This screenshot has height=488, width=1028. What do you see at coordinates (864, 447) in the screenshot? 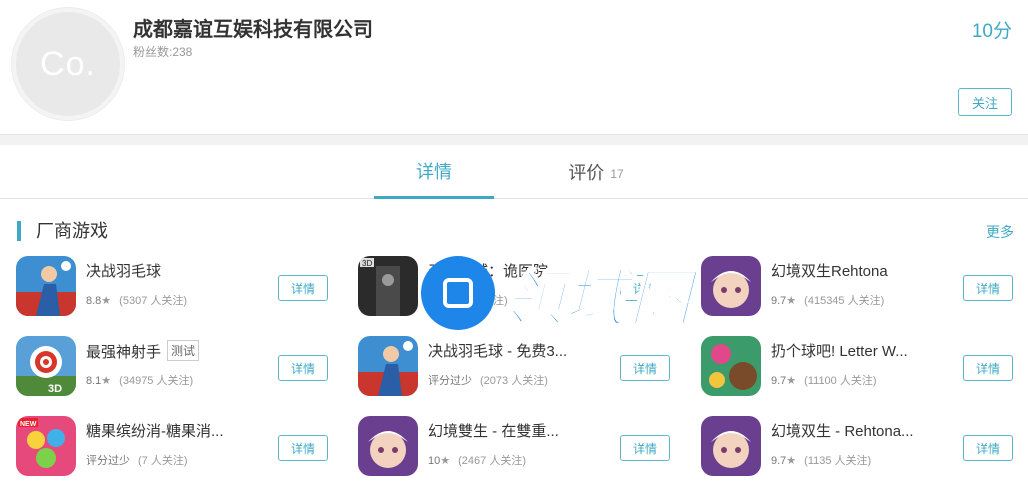
I see `game-item: 幻境双生 - Rehtona... 9.7★ (1135 人关注) 详情` at bounding box center [864, 447].